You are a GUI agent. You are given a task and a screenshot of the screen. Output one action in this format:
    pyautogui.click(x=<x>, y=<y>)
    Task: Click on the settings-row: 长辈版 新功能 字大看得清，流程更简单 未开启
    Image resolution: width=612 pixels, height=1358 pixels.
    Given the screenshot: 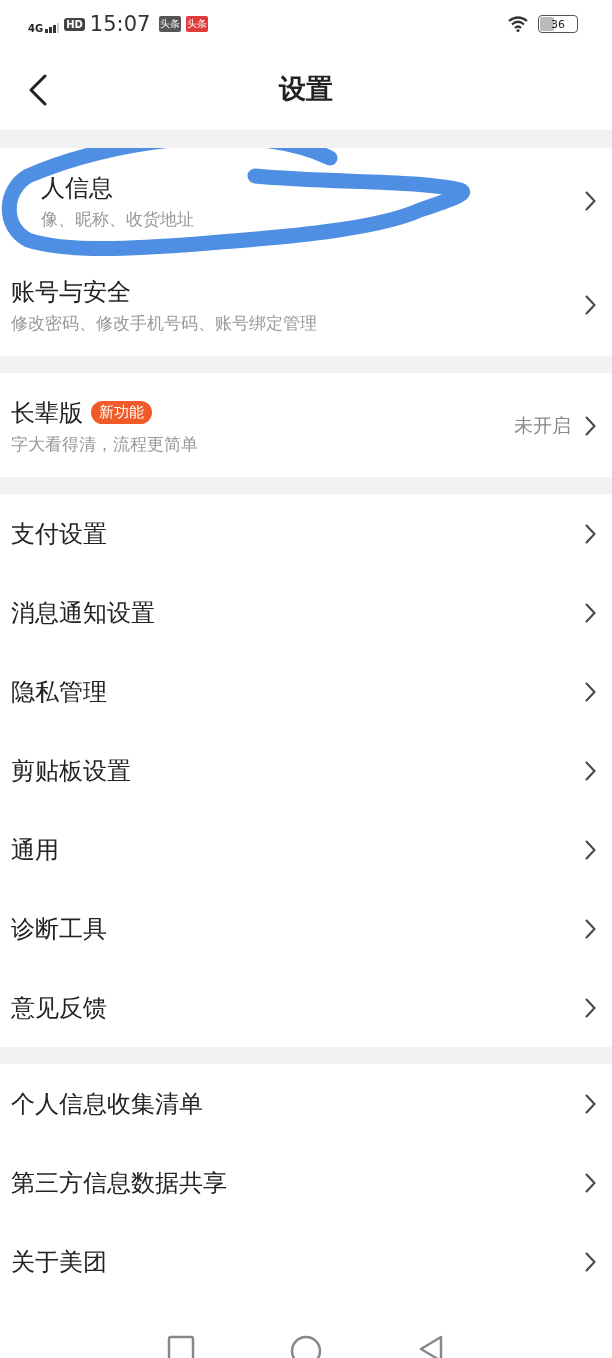 What is the action you would take?
    pyautogui.click(x=306, y=425)
    